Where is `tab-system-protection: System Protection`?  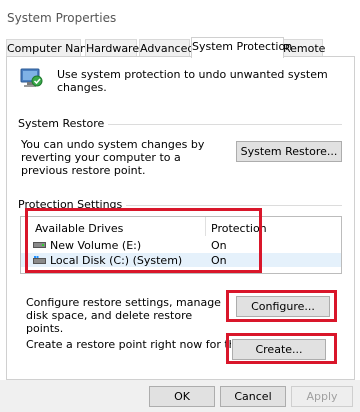 tab-system-protection: System Protection is located at coordinates (241, 47).